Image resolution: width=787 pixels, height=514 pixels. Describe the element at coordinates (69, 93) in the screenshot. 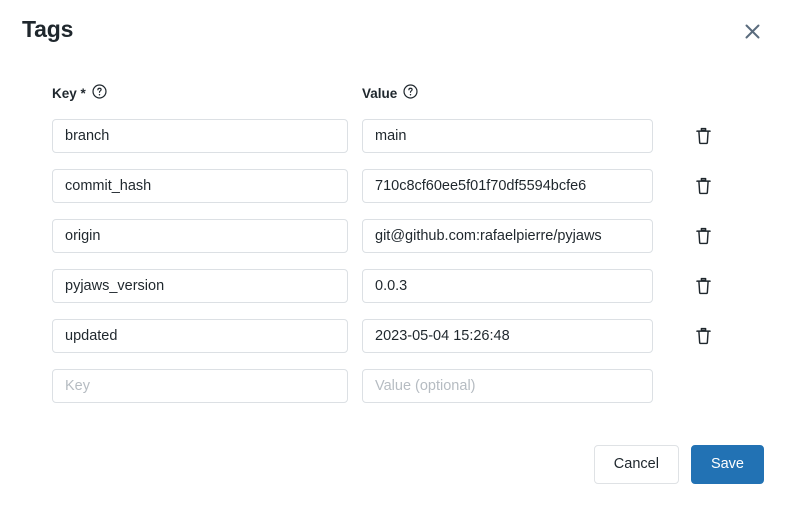

I see `key-column-label: Key *` at that location.